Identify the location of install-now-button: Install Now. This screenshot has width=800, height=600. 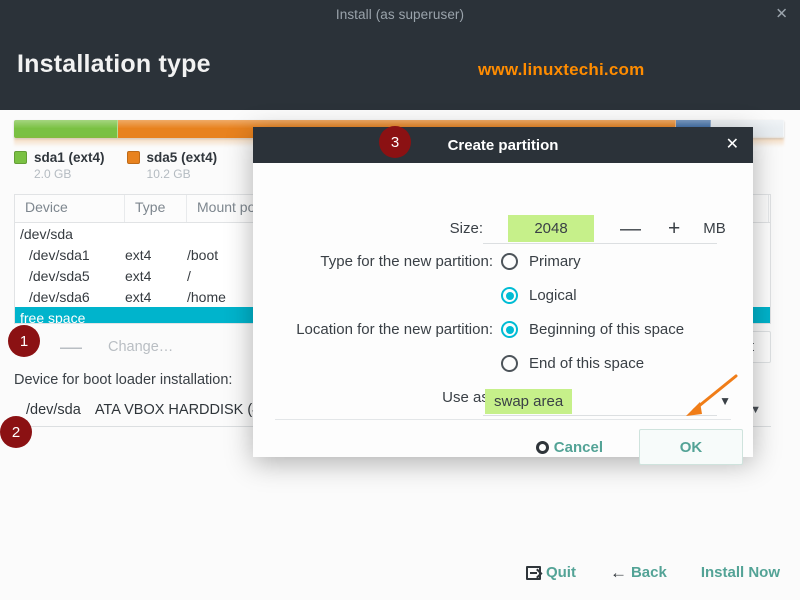
(740, 572).